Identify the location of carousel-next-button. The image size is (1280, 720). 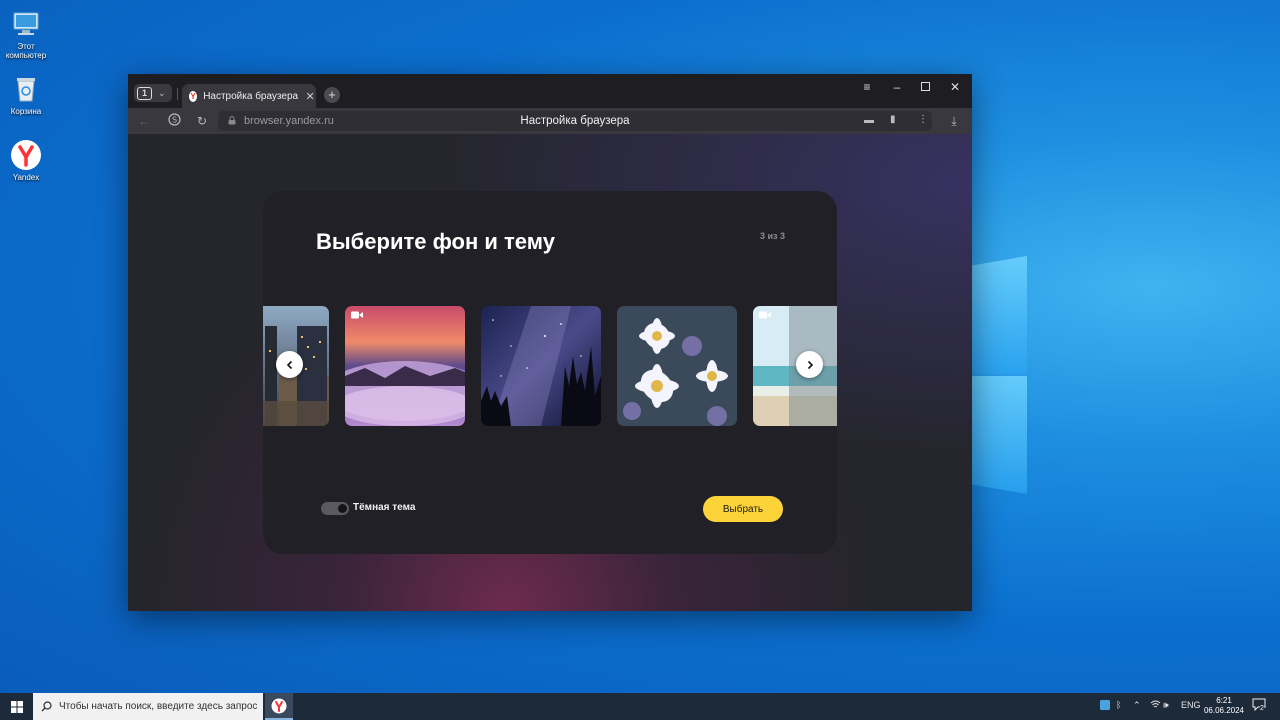
(809, 364).